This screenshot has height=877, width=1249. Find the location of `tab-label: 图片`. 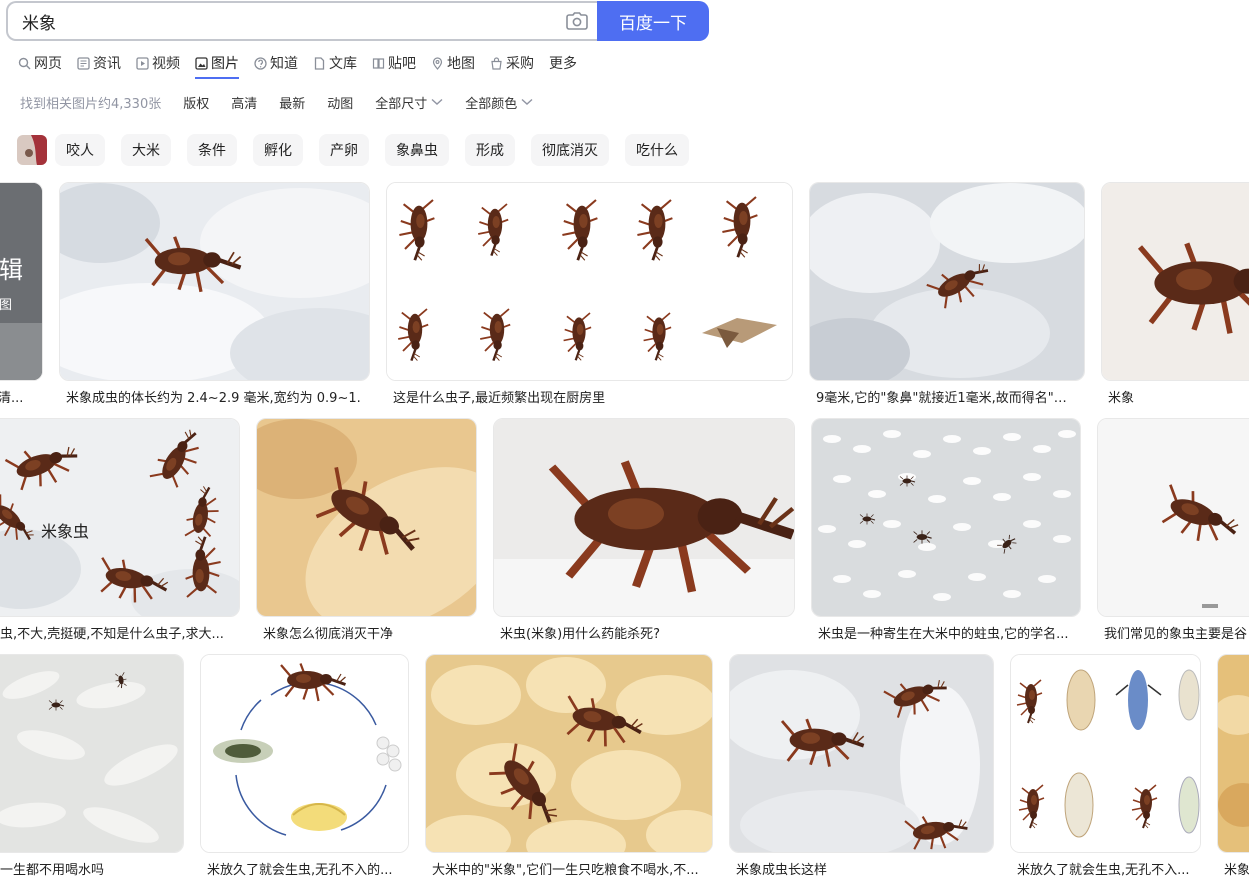

tab-label: 图片 is located at coordinates (225, 64).